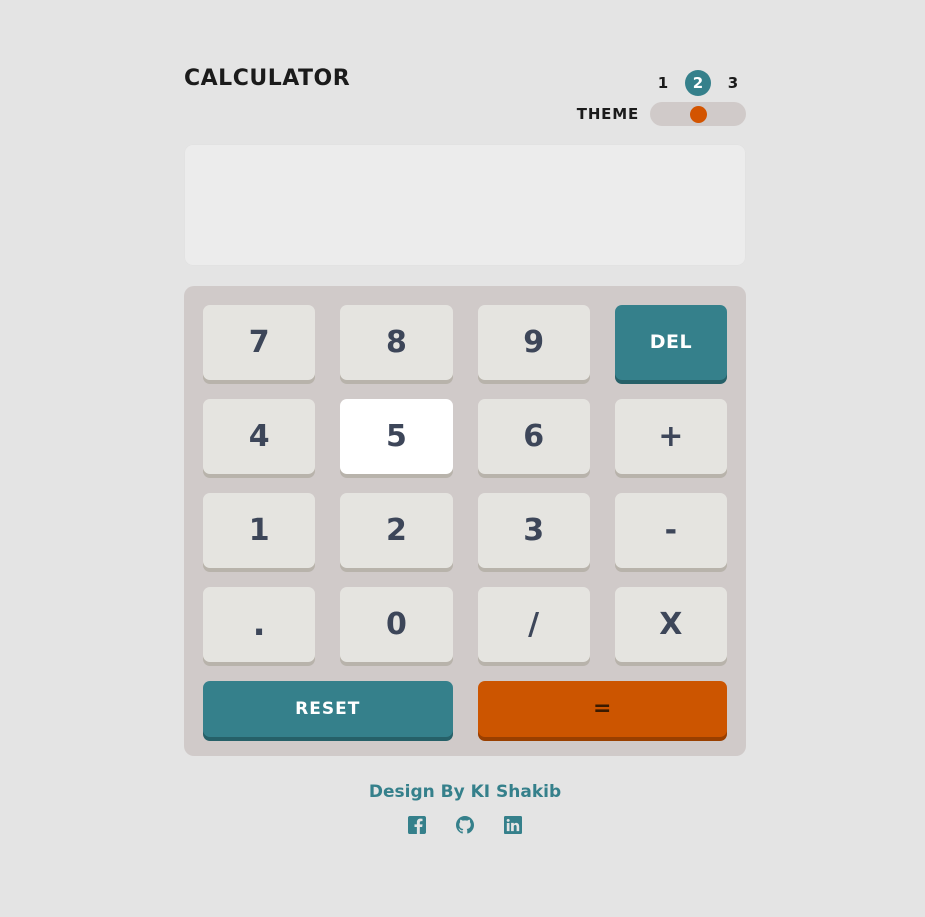  Describe the element at coordinates (328, 709) in the screenshot. I see `reset-button: RESET` at that location.